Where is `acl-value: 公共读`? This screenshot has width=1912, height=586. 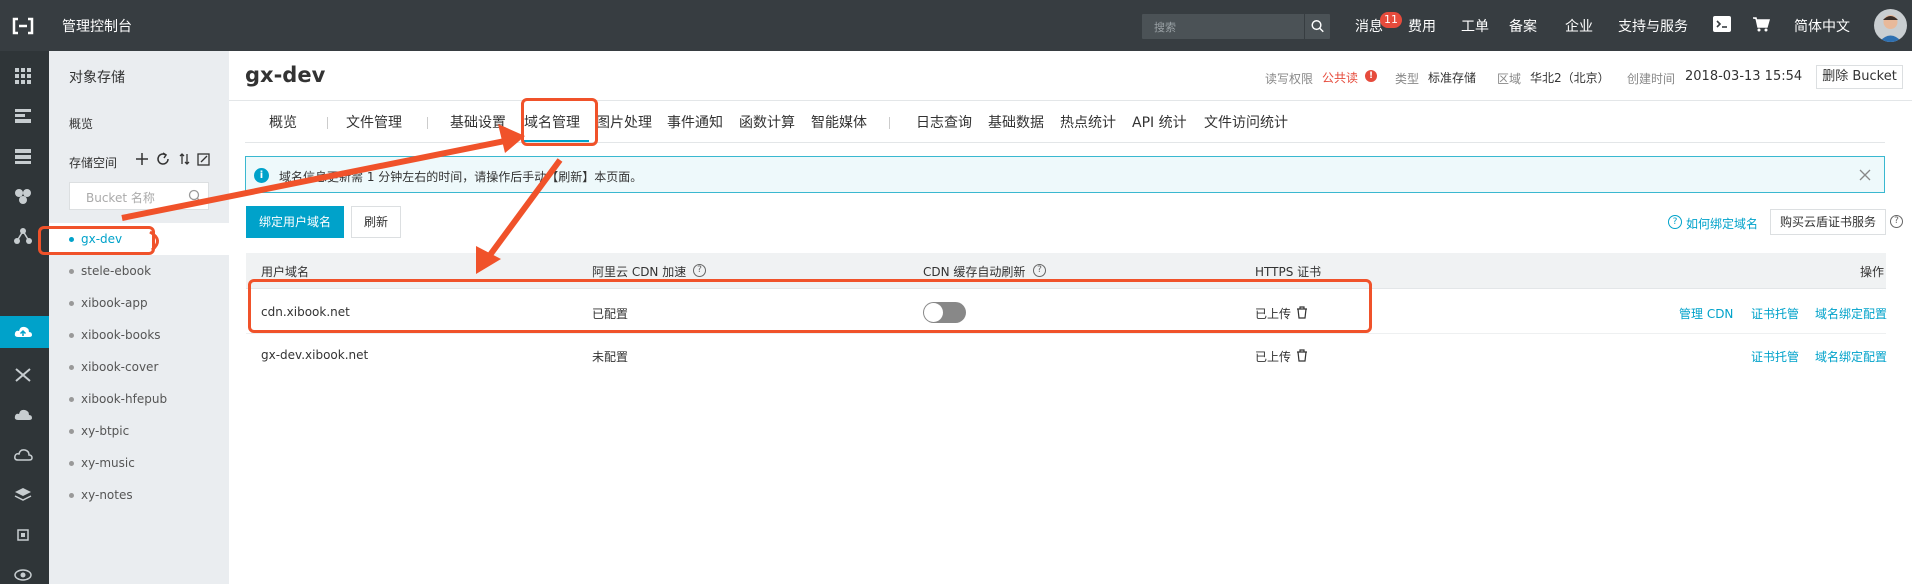
acl-value: 公共读 is located at coordinates (1340, 78).